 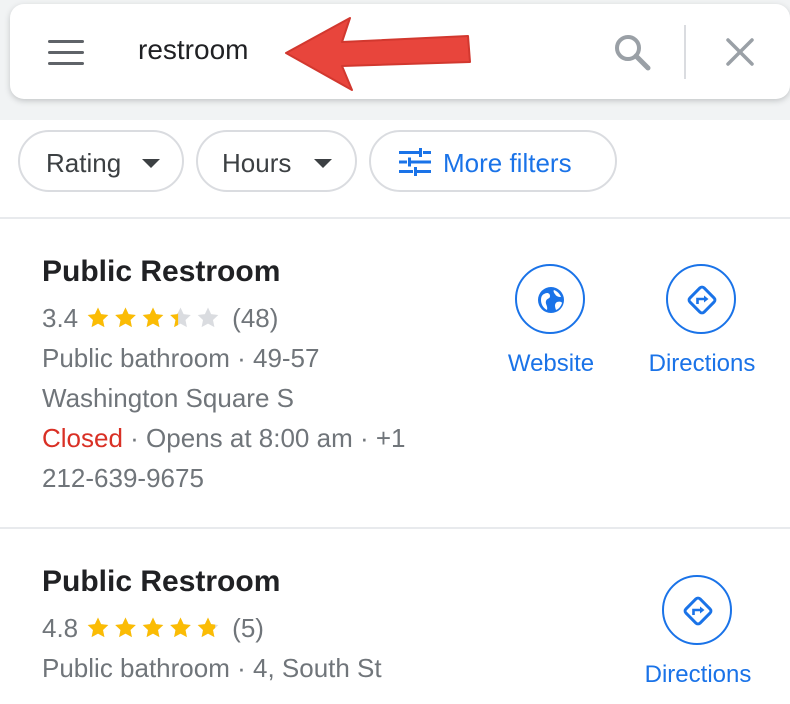 I want to click on more-filters-chip: More filters, so click(x=493, y=161).